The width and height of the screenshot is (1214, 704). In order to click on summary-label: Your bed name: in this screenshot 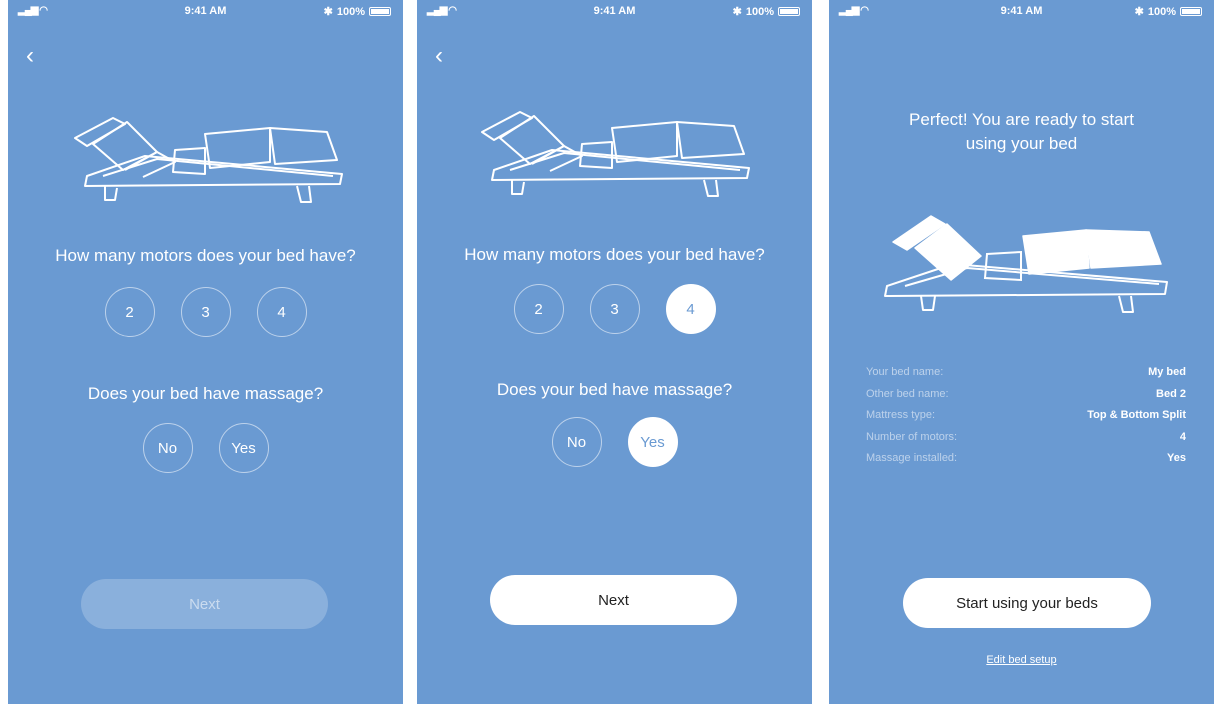, I will do `click(905, 372)`.